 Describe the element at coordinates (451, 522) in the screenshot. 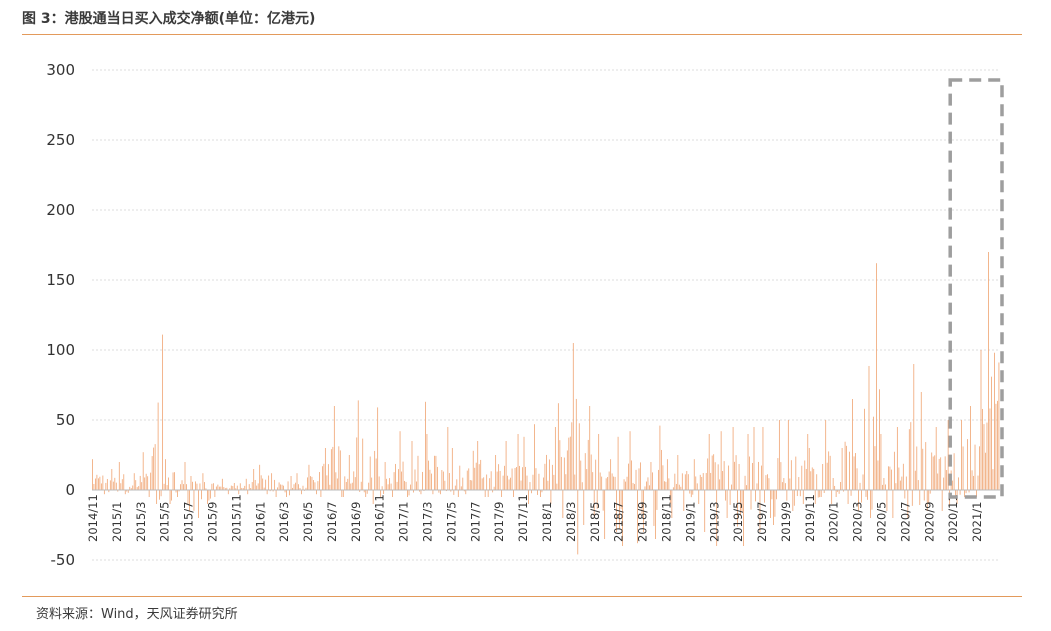

I see `x-tick-label: 2017/5` at that location.